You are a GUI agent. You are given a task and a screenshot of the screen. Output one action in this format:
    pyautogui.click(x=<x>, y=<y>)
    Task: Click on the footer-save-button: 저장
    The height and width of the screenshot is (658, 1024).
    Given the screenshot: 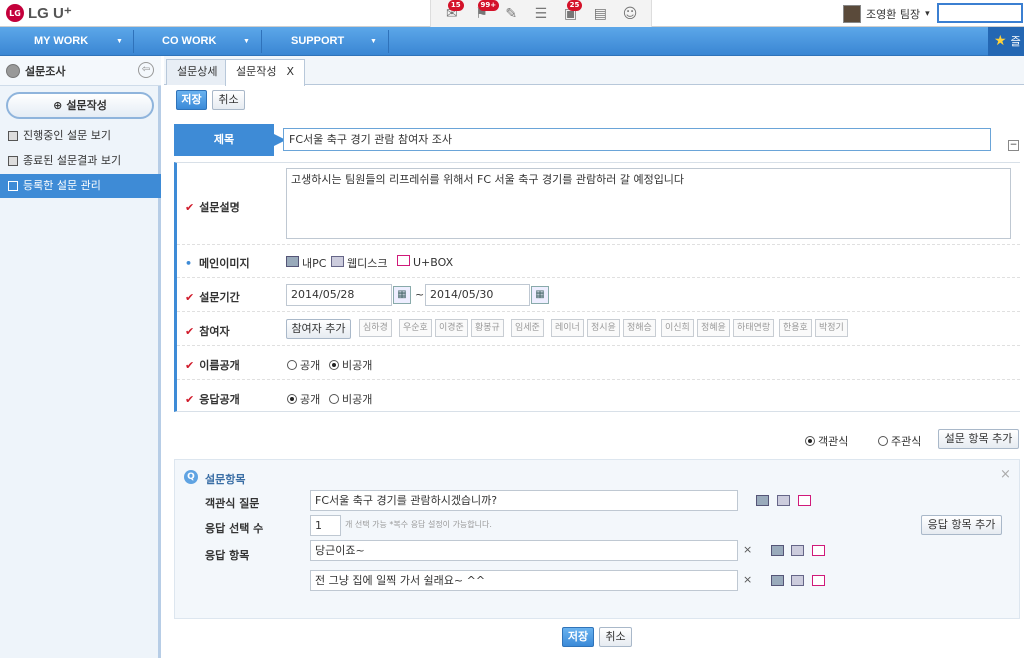 What is the action you would take?
    pyautogui.click(x=578, y=637)
    